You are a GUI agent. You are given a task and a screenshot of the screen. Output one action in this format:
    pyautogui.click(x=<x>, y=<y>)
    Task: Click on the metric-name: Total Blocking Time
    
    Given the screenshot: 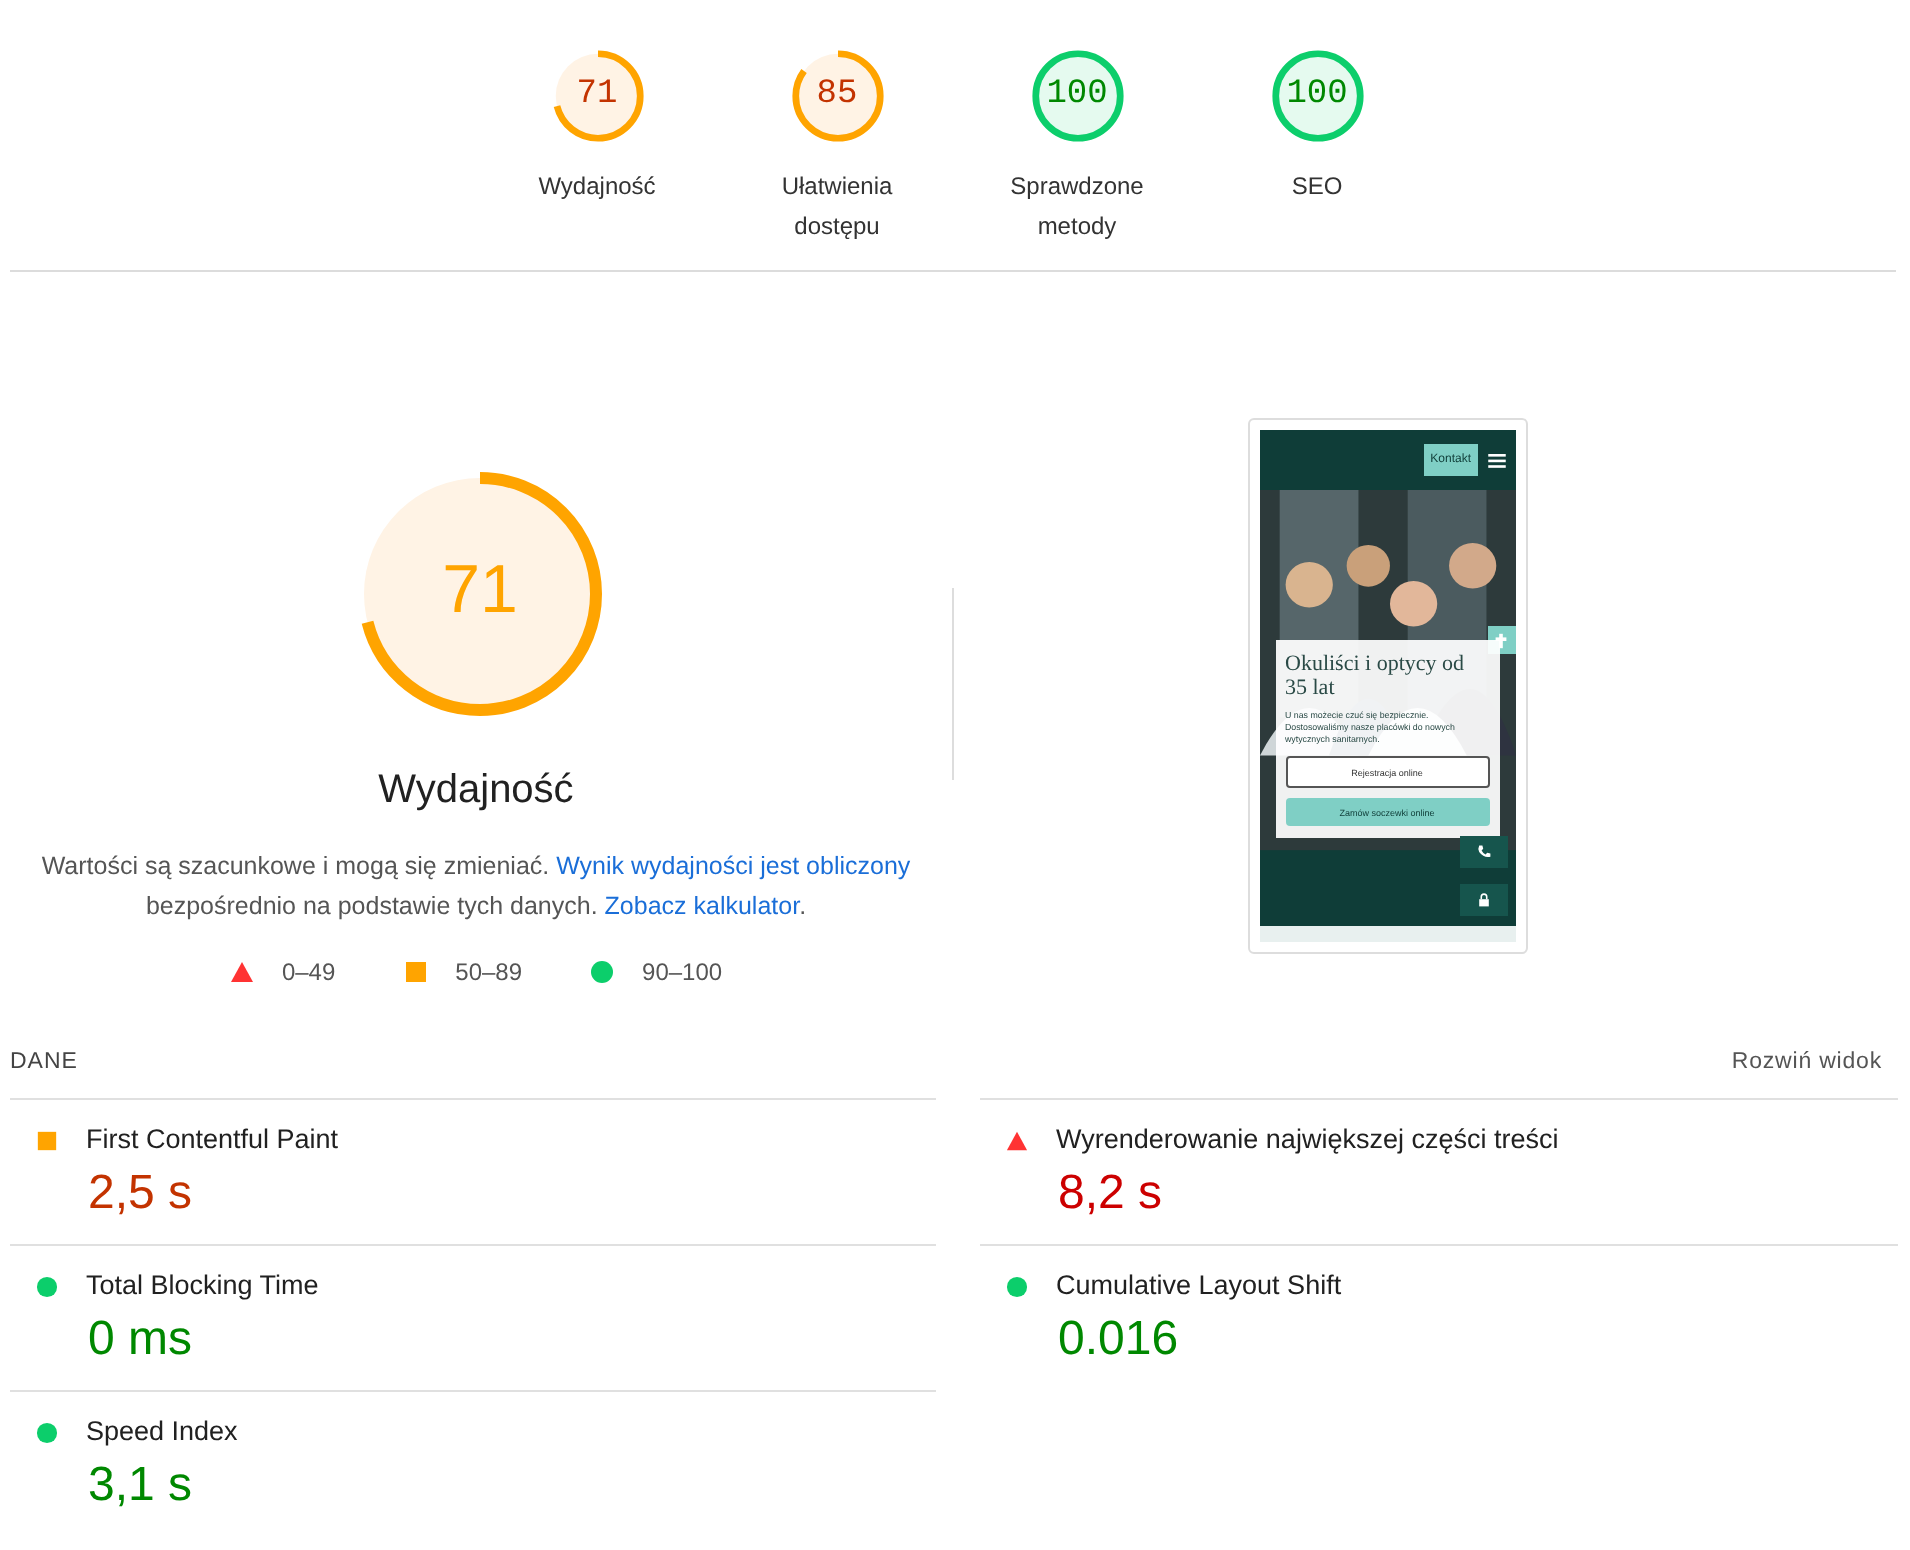 What is the action you would take?
    pyautogui.click(x=202, y=1286)
    